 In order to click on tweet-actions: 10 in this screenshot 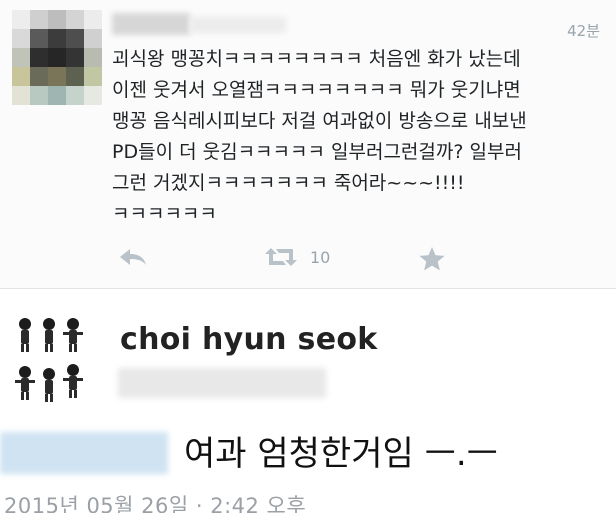, I will do `click(342, 259)`.